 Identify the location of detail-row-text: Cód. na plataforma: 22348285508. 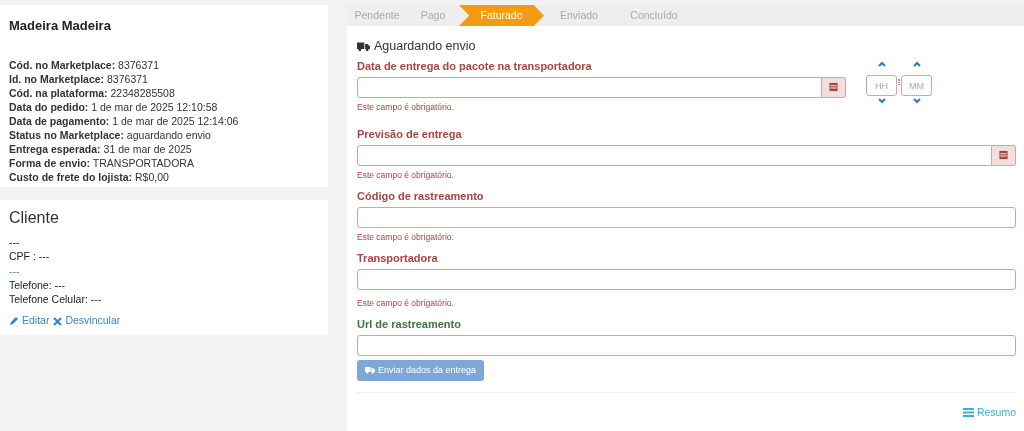
(92, 93).